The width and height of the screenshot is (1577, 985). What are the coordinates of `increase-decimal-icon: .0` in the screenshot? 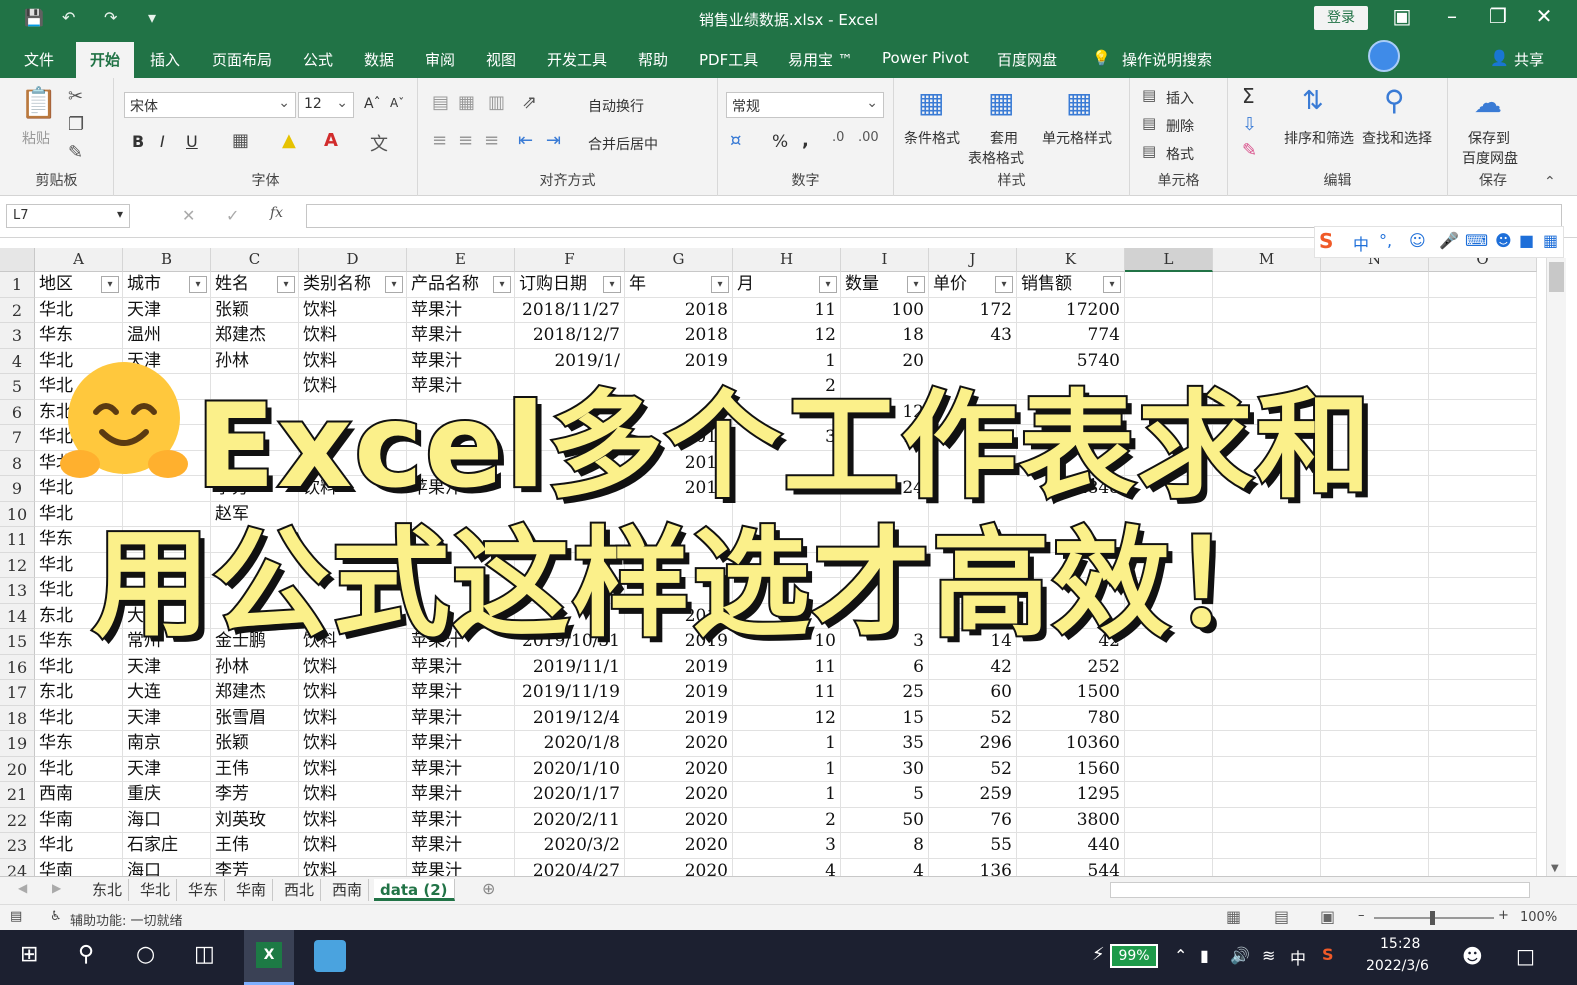 It's located at (838, 137).